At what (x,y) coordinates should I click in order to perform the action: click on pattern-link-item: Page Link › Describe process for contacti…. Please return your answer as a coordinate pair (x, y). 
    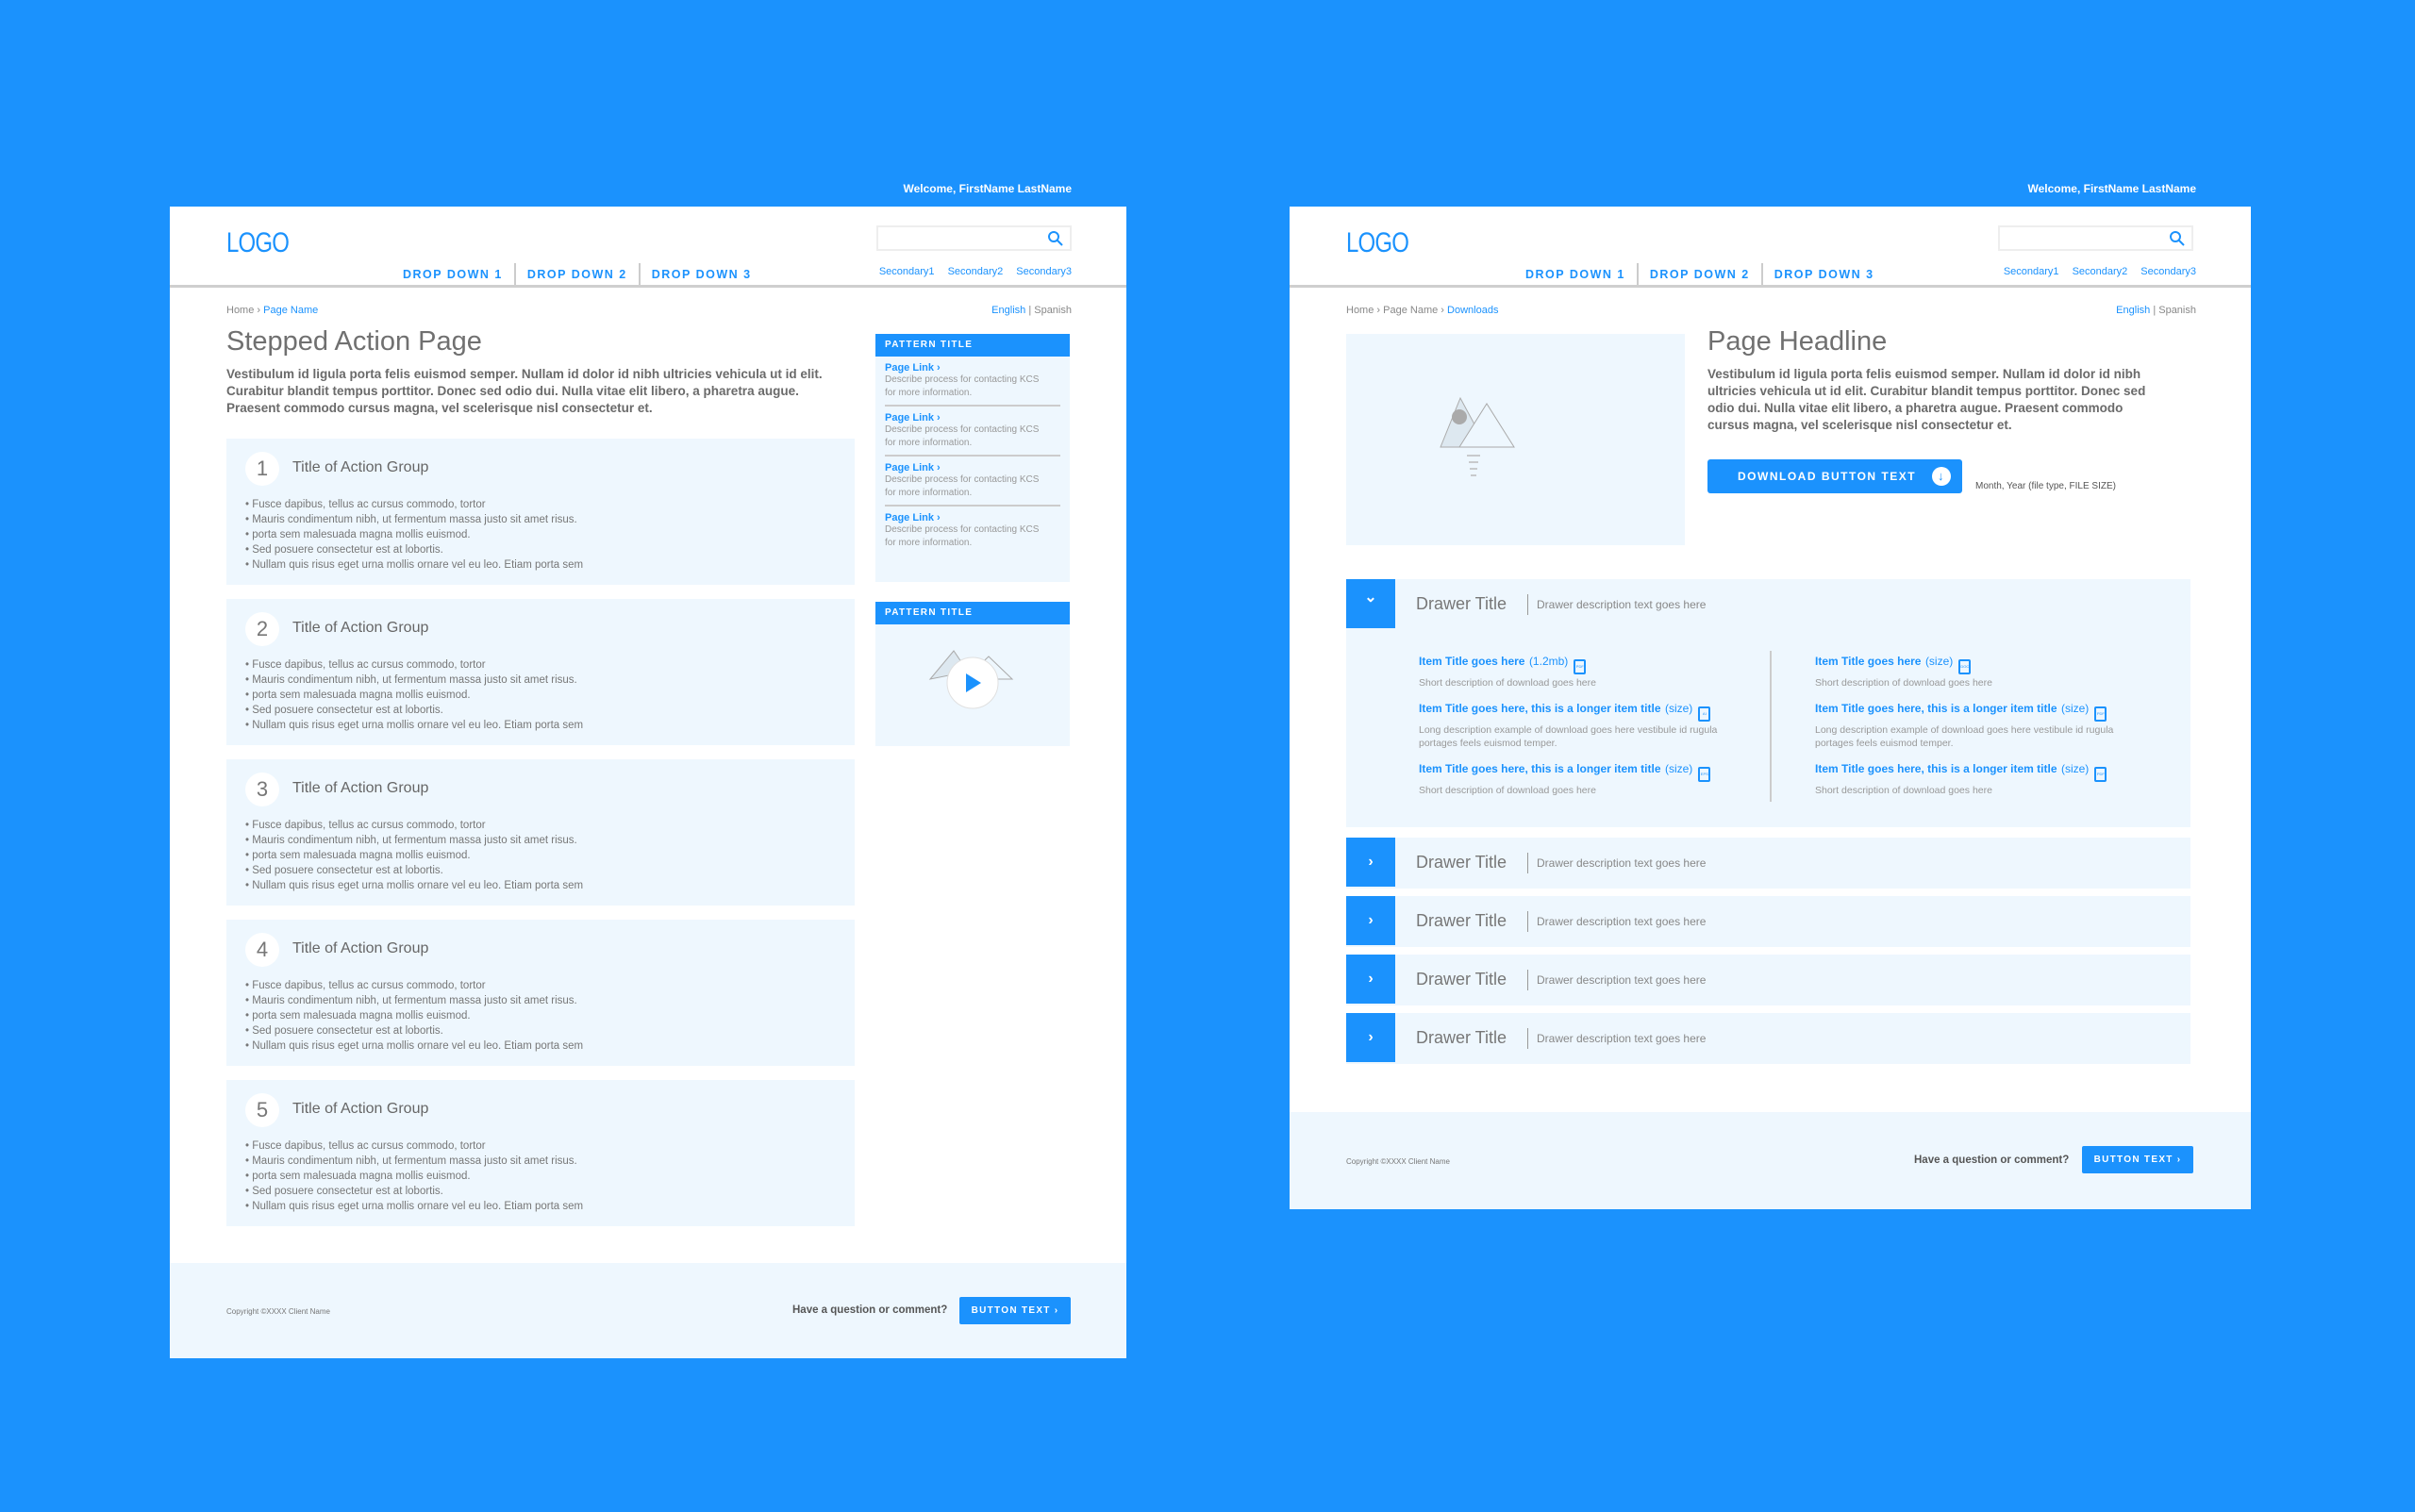
    Looking at the image, I should click on (972, 531).